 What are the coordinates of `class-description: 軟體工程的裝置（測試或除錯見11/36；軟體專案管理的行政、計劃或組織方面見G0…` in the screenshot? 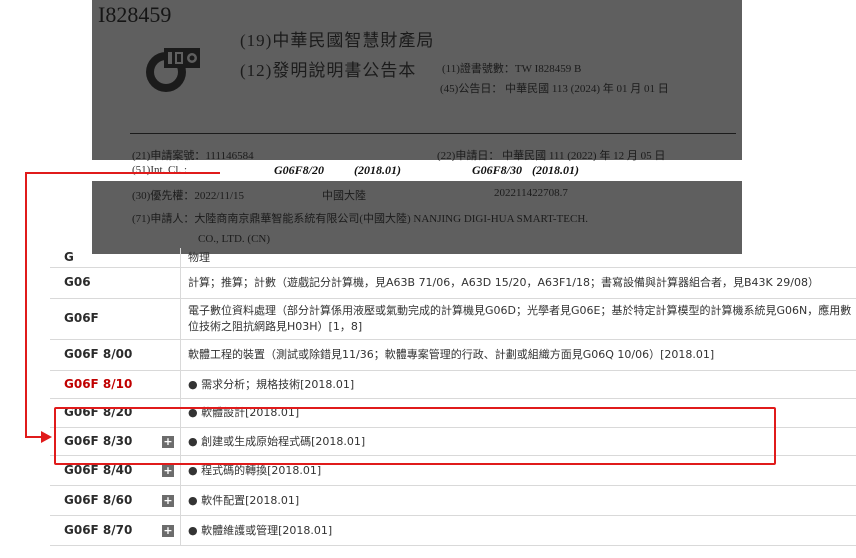 It's located at (451, 354).